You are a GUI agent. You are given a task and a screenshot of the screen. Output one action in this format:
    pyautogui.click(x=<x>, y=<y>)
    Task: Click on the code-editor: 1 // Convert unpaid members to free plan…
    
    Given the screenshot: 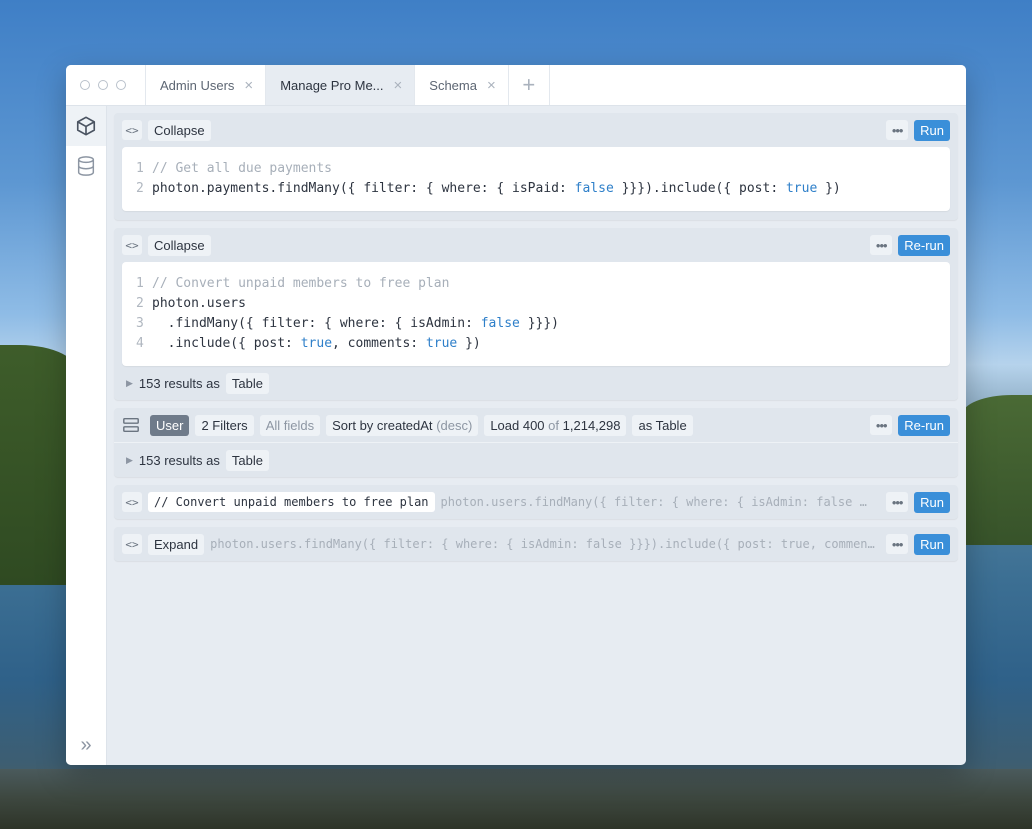 What is the action you would take?
    pyautogui.click(x=536, y=314)
    